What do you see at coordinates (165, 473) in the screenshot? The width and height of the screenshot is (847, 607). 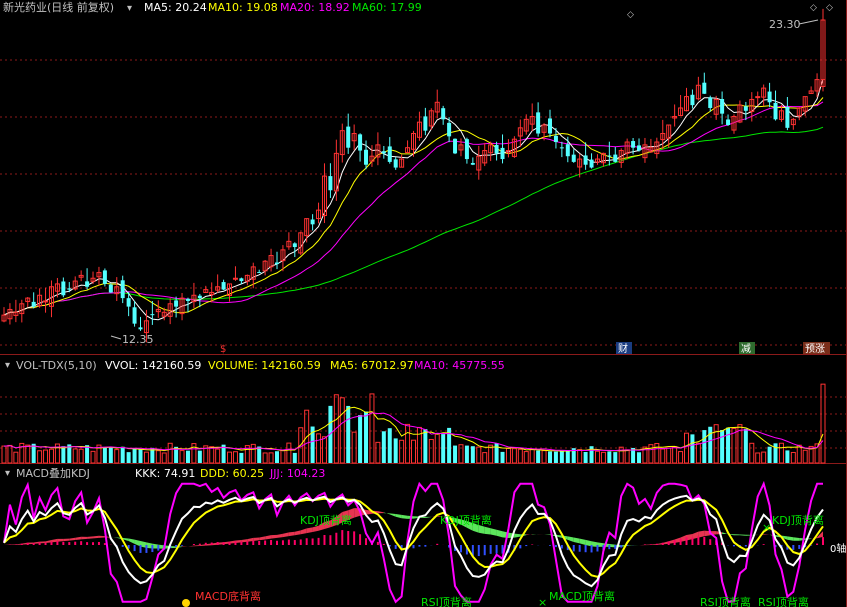 I see `kkk-label: KKK: 74.91` at bounding box center [165, 473].